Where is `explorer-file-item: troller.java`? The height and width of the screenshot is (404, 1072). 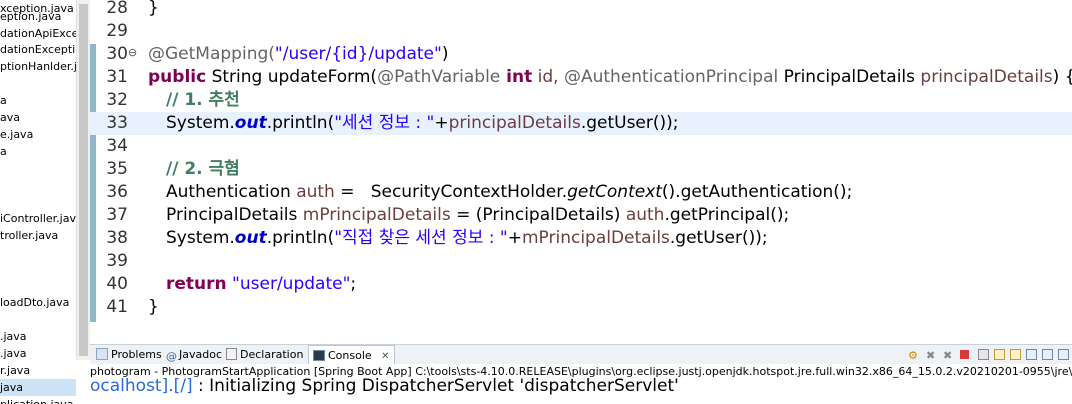 explorer-file-item: troller.java is located at coordinates (29, 235).